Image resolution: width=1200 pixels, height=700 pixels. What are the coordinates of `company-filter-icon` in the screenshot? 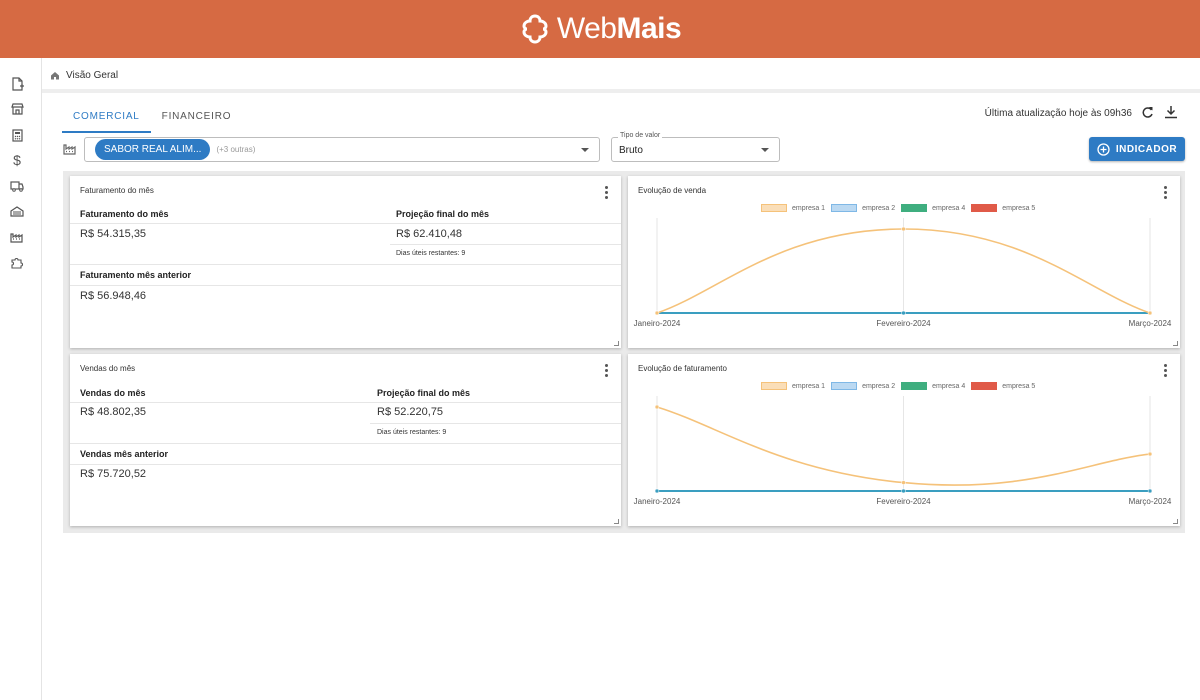 It's located at (70, 149).